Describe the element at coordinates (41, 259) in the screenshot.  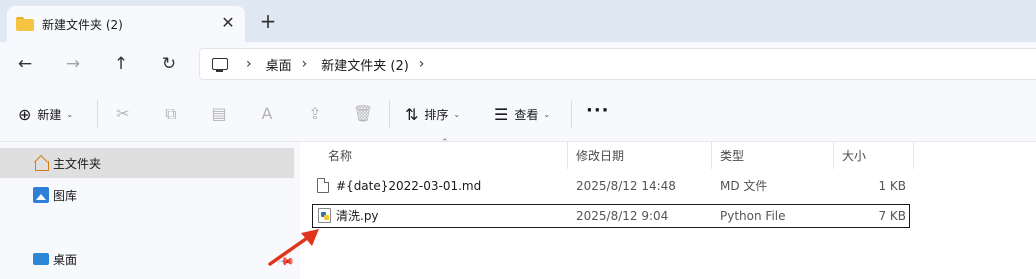
I see `desktop-icon` at that location.